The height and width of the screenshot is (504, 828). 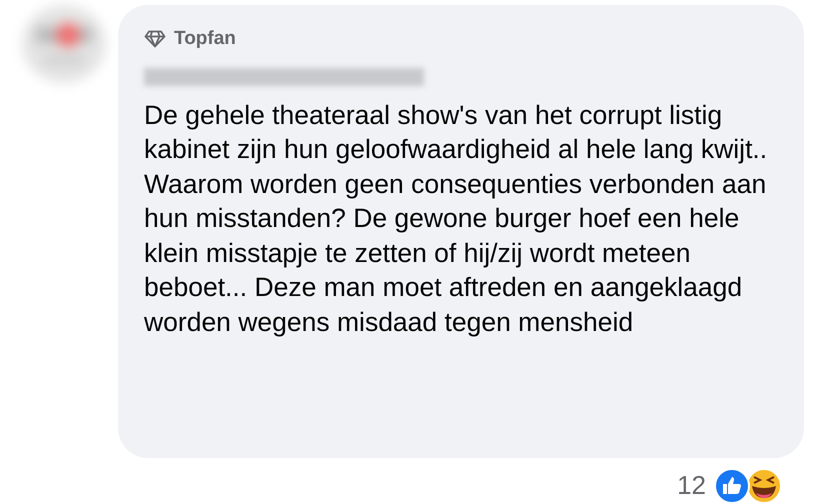 What do you see at coordinates (155, 39) in the screenshot?
I see `diamond-icon` at bounding box center [155, 39].